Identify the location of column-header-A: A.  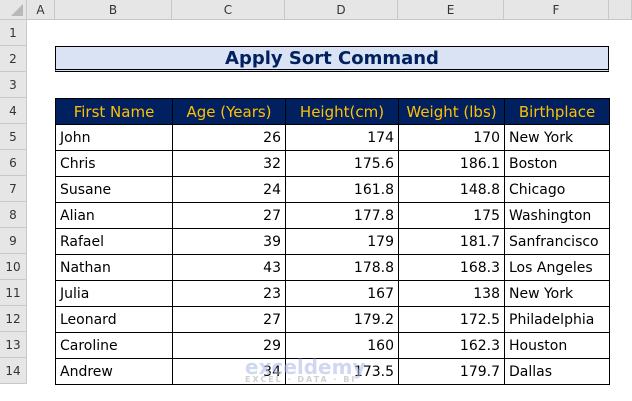
(41, 10).